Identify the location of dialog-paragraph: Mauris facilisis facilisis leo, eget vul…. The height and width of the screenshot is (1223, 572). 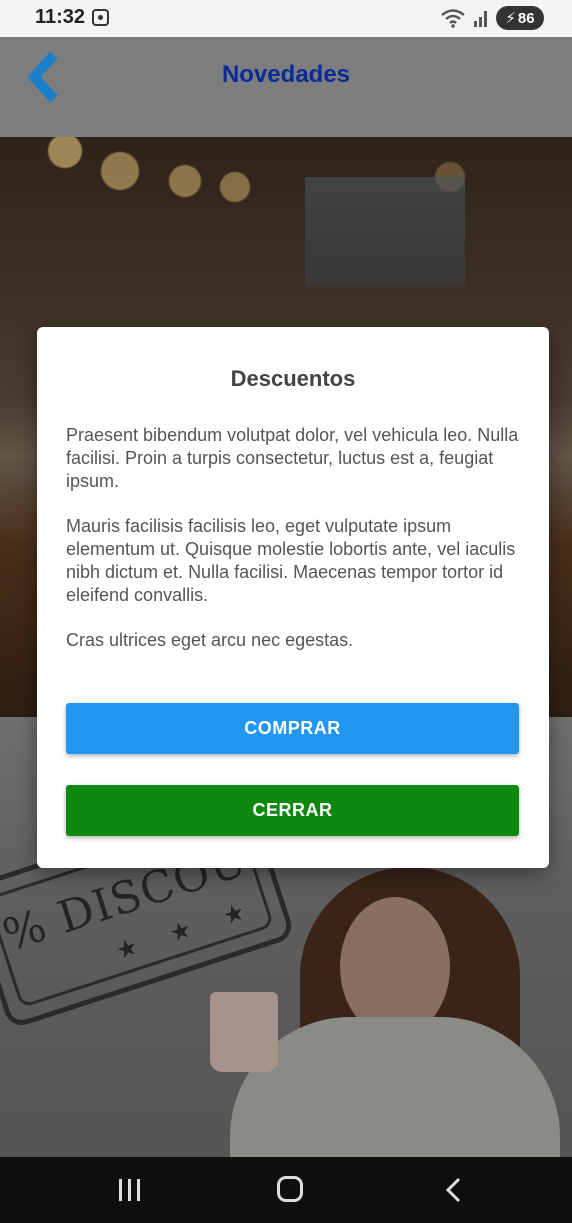
(291, 560).